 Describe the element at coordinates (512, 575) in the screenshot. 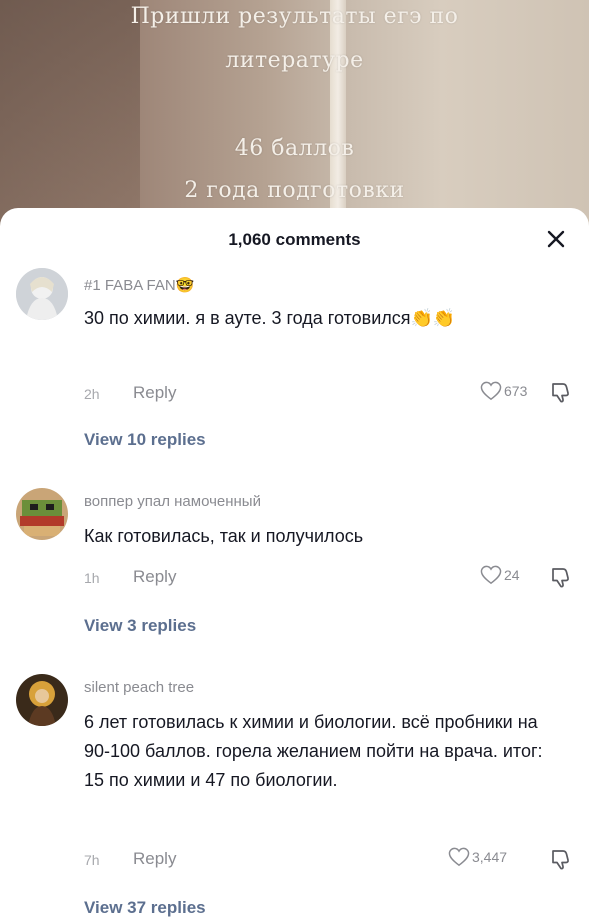

I see `like-count: 24` at that location.